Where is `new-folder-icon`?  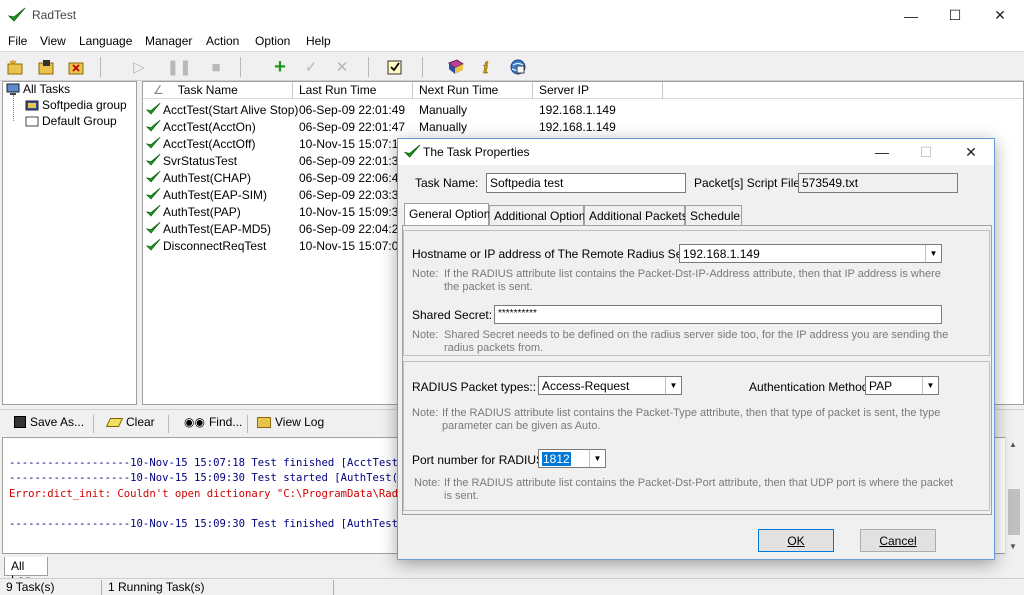
new-folder-icon is located at coordinates (15, 67).